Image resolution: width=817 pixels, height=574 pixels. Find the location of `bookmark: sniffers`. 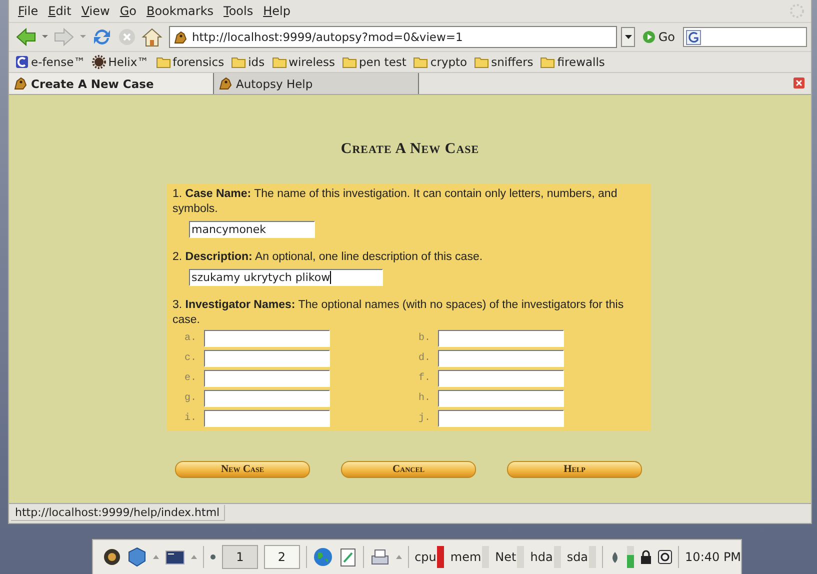

bookmark: sniffers is located at coordinates (504, 62).